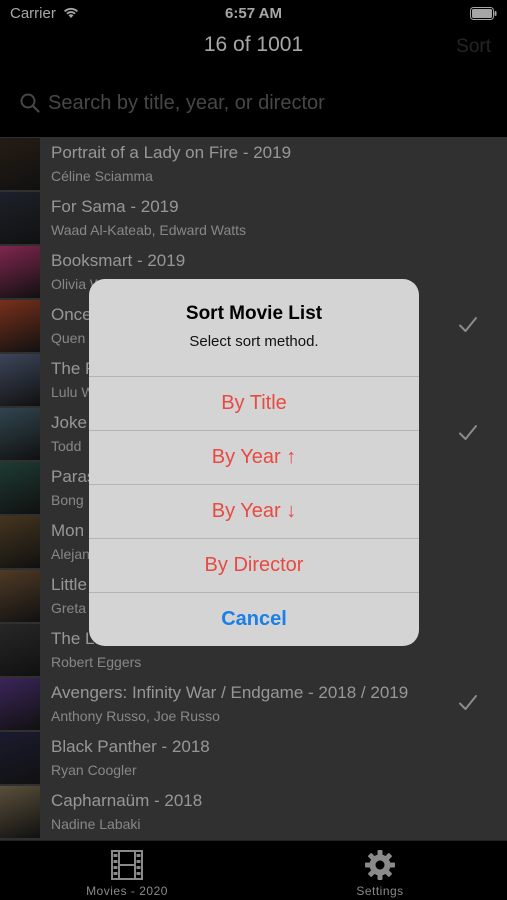 The height and width of the screenshot is (900, 507). What do you see at coordinates (171, 152) in the screenshot?
I see `movie-title: Portrait of a Lady on Fire - 2019` at bounding box center [171, 152].